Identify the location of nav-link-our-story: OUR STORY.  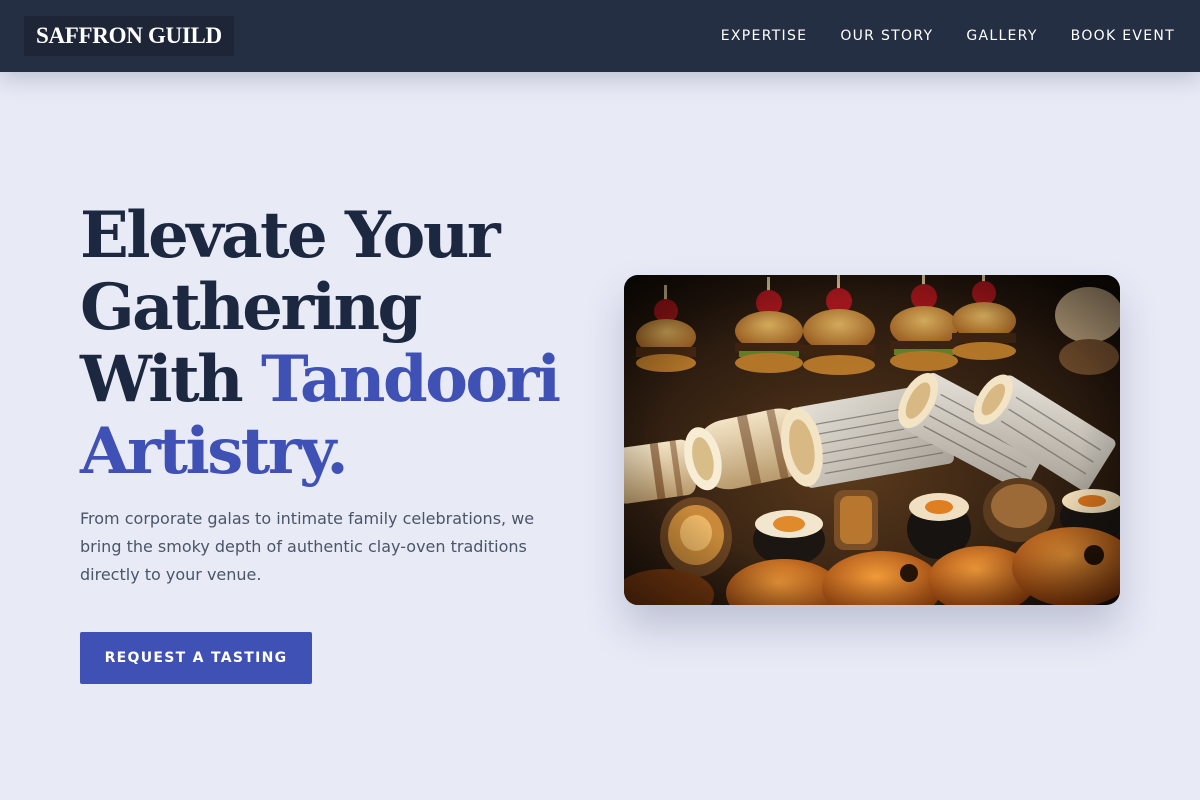
(886, 36).